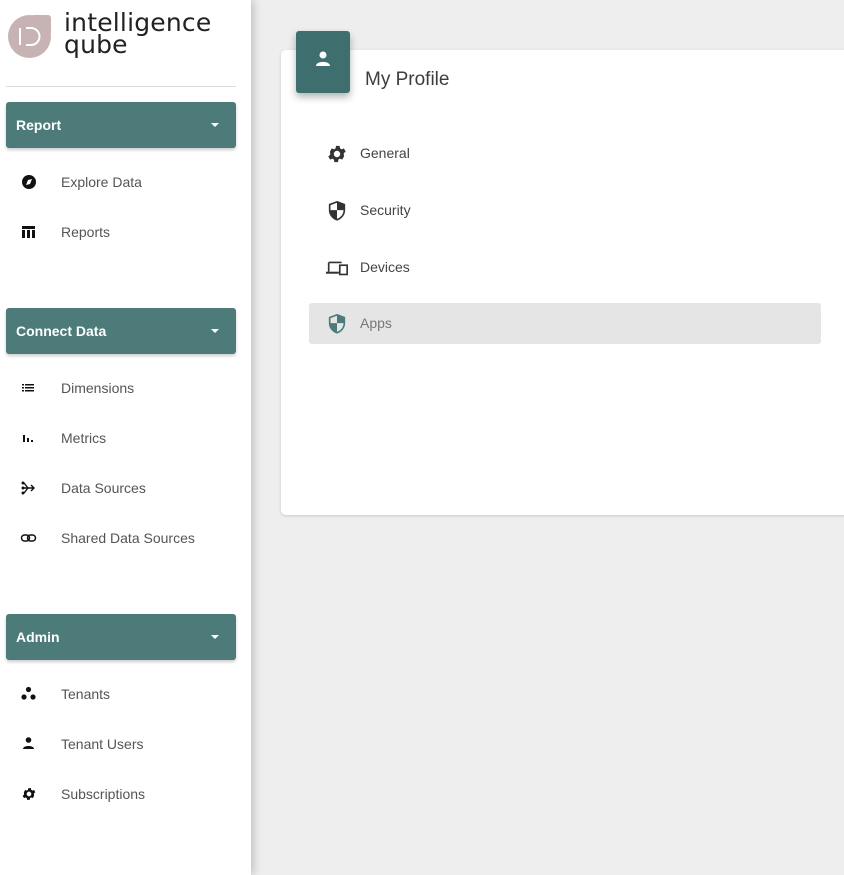 This screenshot has height=875, width=844. What do you see at coordinates (323, 62) in the screenshot?
I see `profile-header-icon` at bounding box center [323, 62].